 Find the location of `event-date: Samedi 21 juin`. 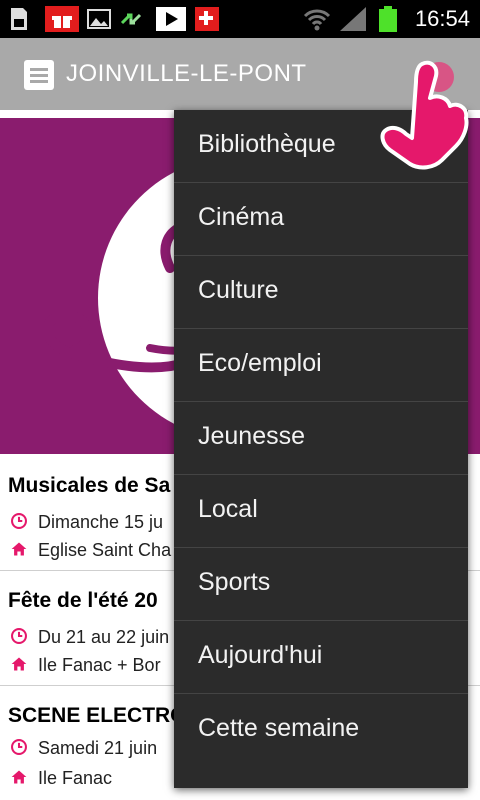

event-date: Samedi 21 juin is located at coordinates (98, 748).